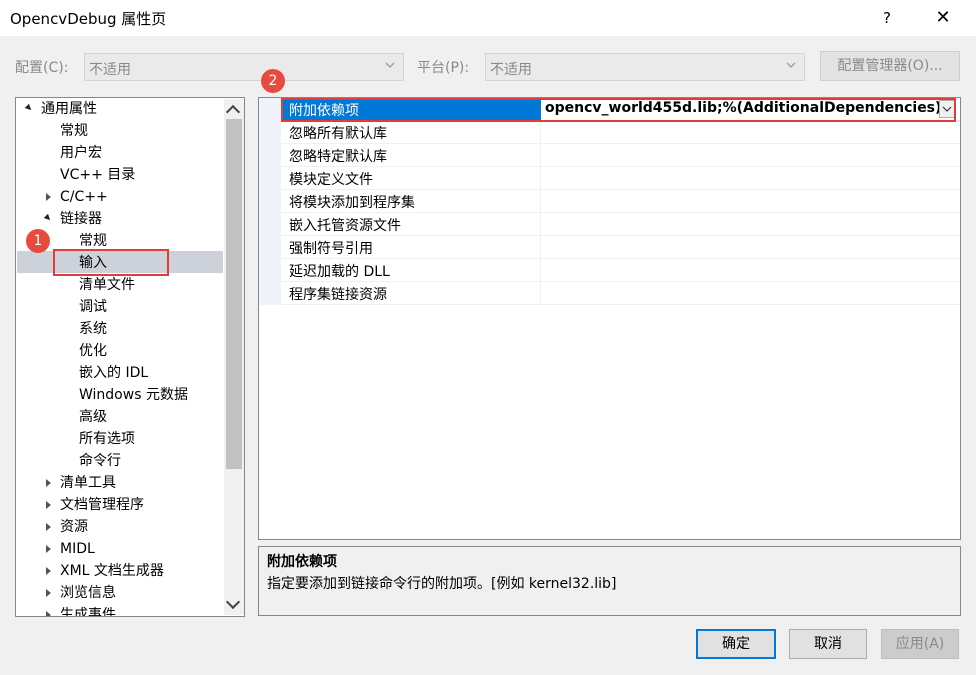 This screenshot has width=976, height=675. What do you see at coordinates (609, 224) in the screenshot?
I see `property-row: 嵌入托管资源文件` at bounding box center [609, 224].